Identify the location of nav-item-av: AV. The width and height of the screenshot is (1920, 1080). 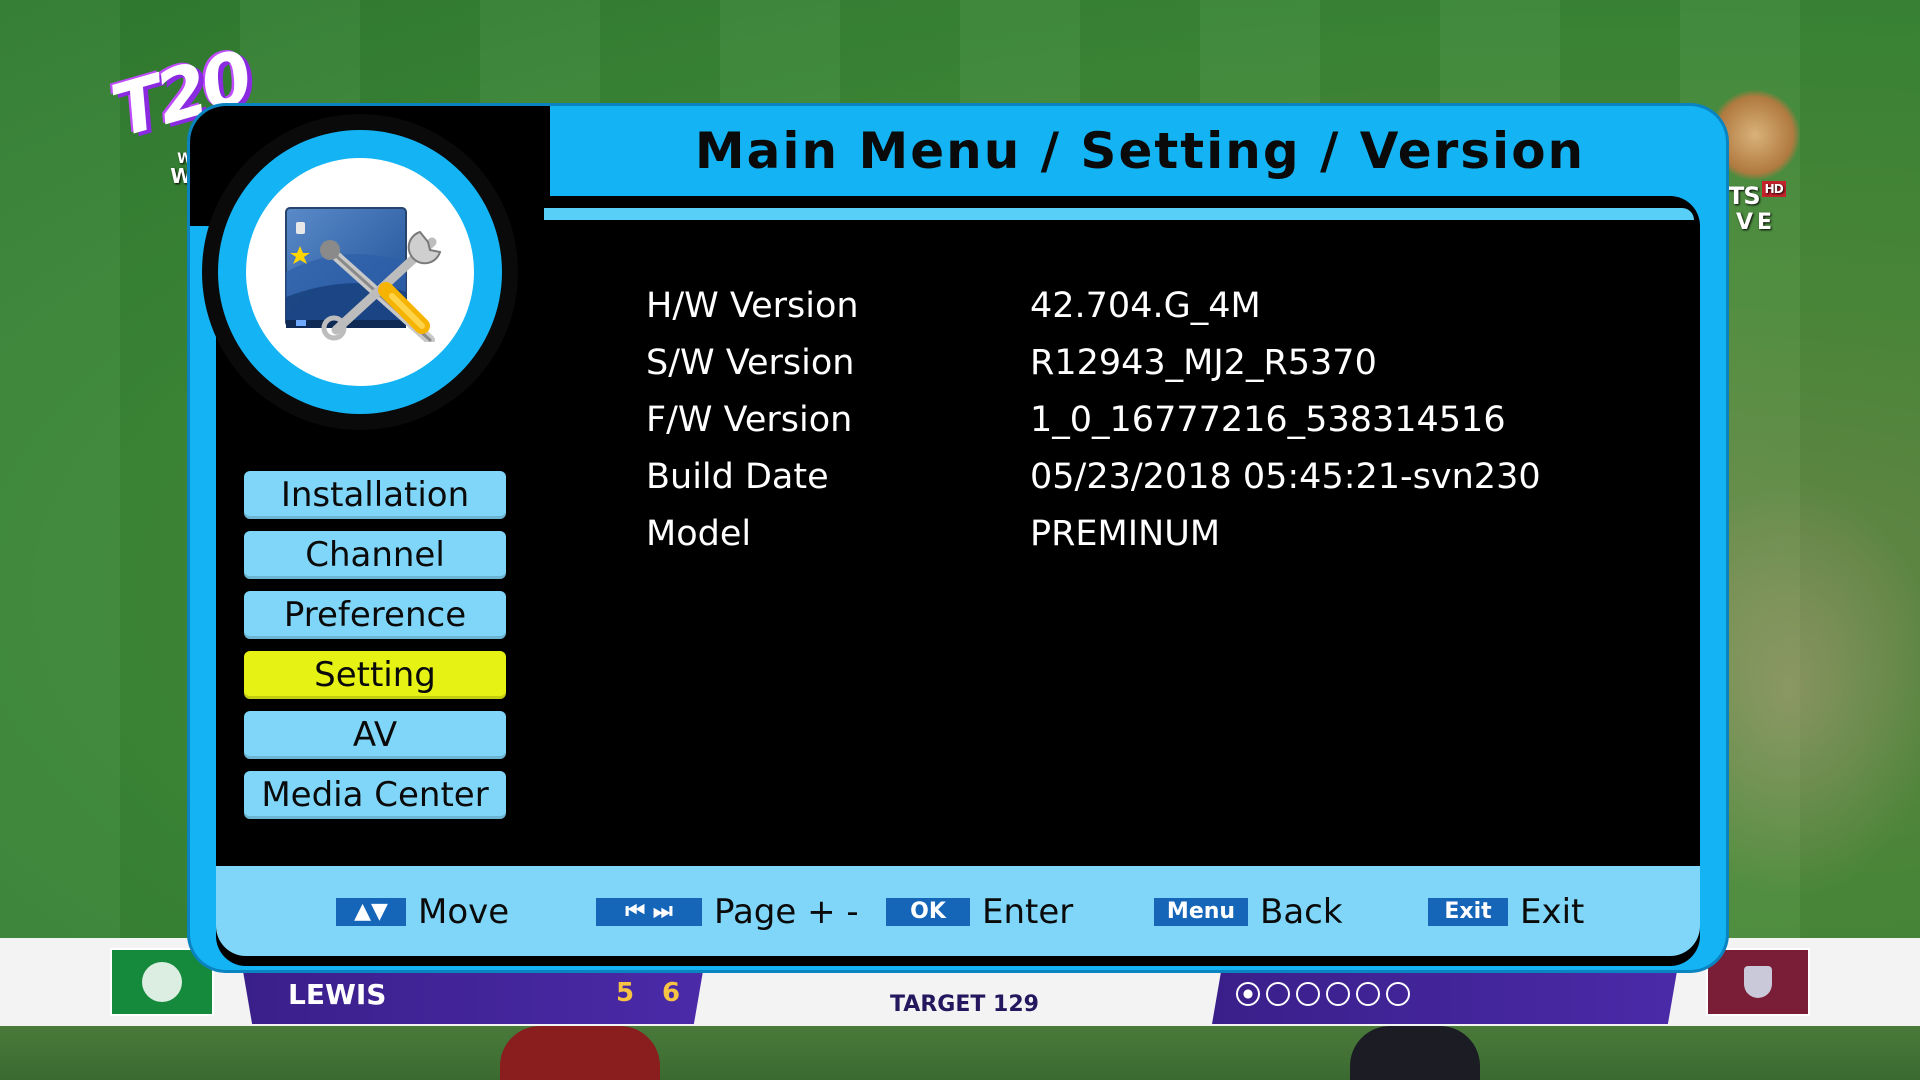
(375, 735).